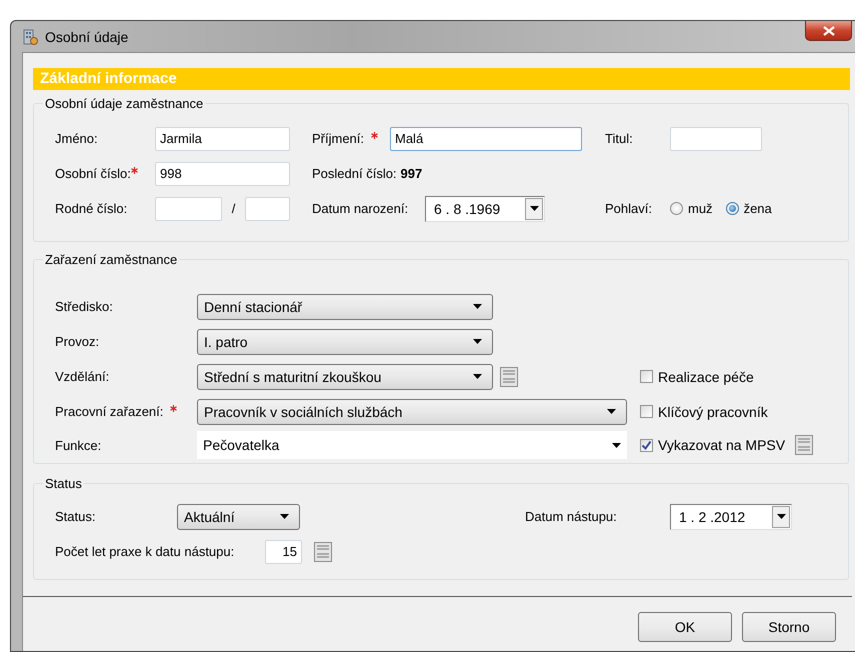 This screenshot has width=855, height=652. What do you see at coordinates (485, 209) in the screenshot?
I see `date-picker: 6 . 8 .1969` at bounding box center [485, 209].